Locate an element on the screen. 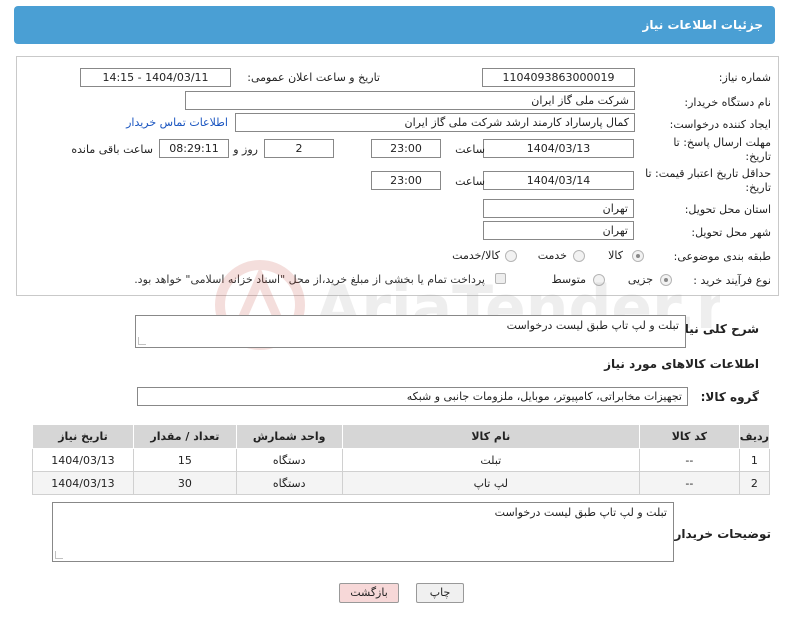  table-row: 1 -- تبلت دستگاه 15 1404/03/13 is located at coordinates (401, 460).